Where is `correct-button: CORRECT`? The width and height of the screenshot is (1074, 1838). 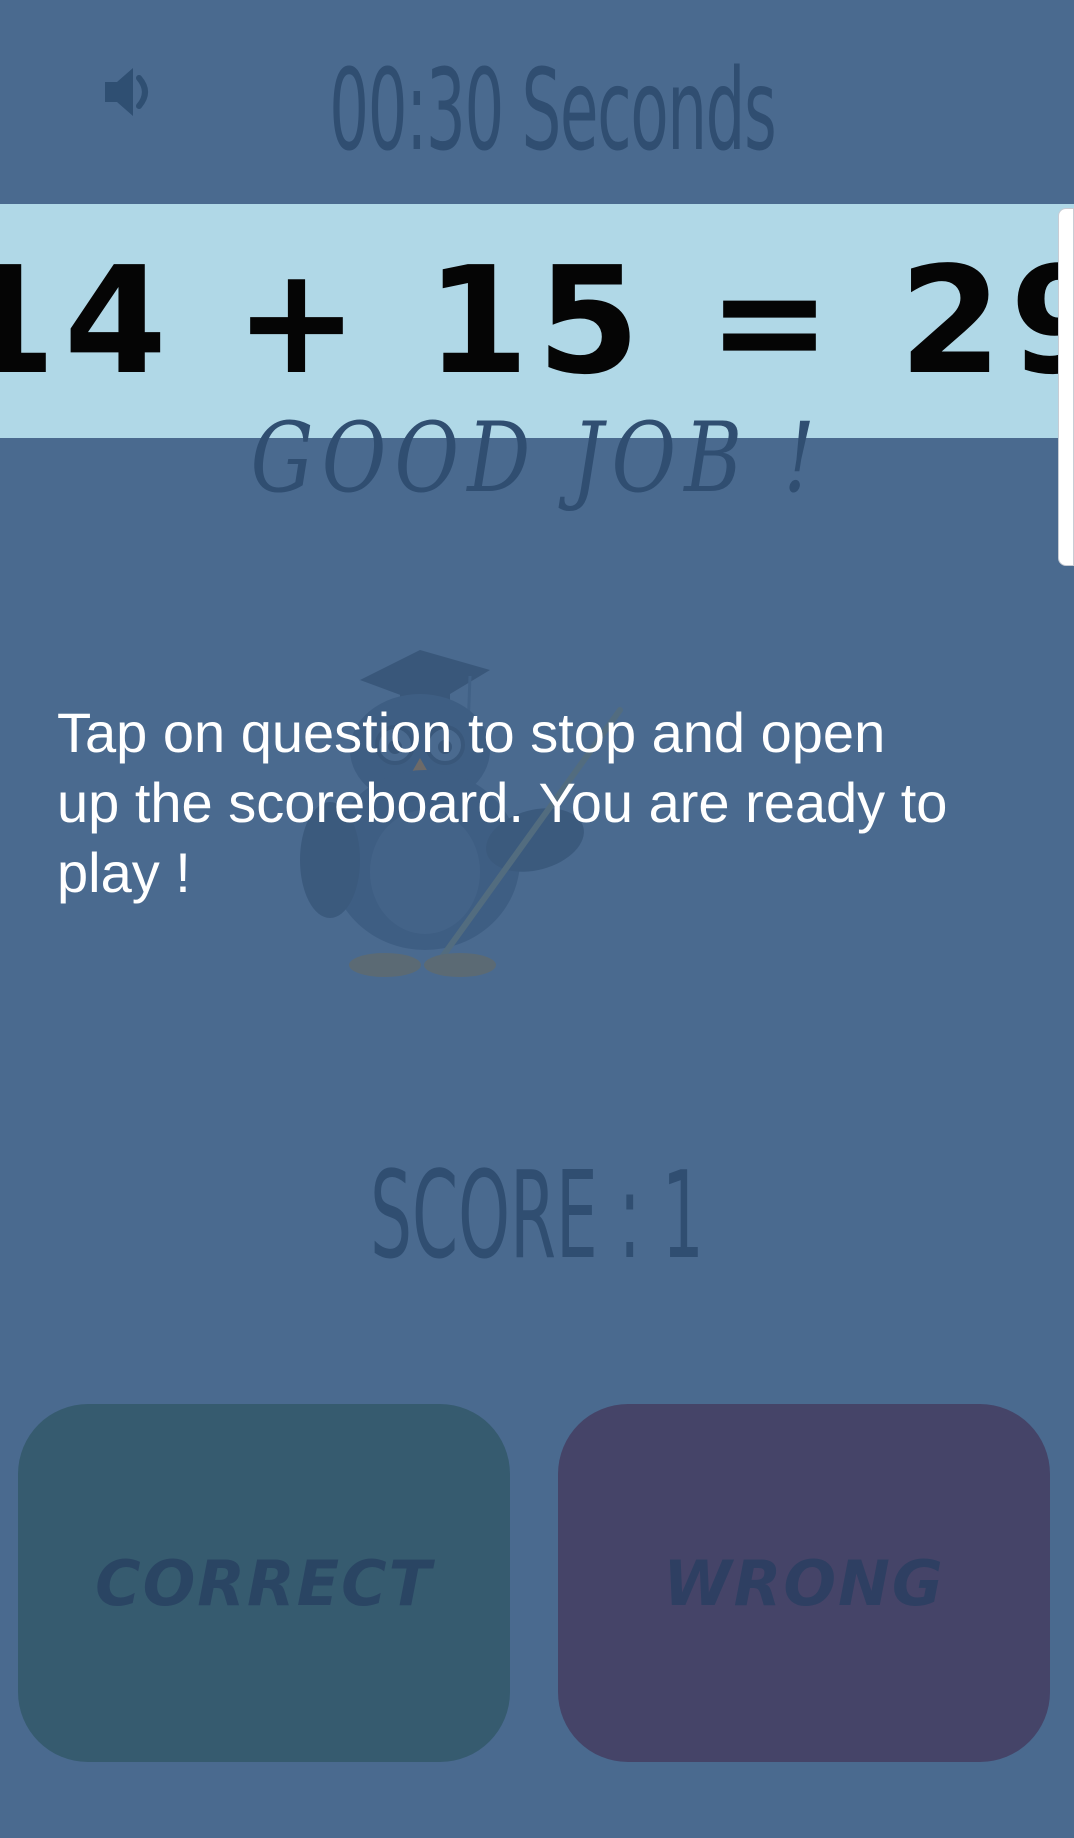
correct-button: CORRECT is located at coordinates (264, 1583).